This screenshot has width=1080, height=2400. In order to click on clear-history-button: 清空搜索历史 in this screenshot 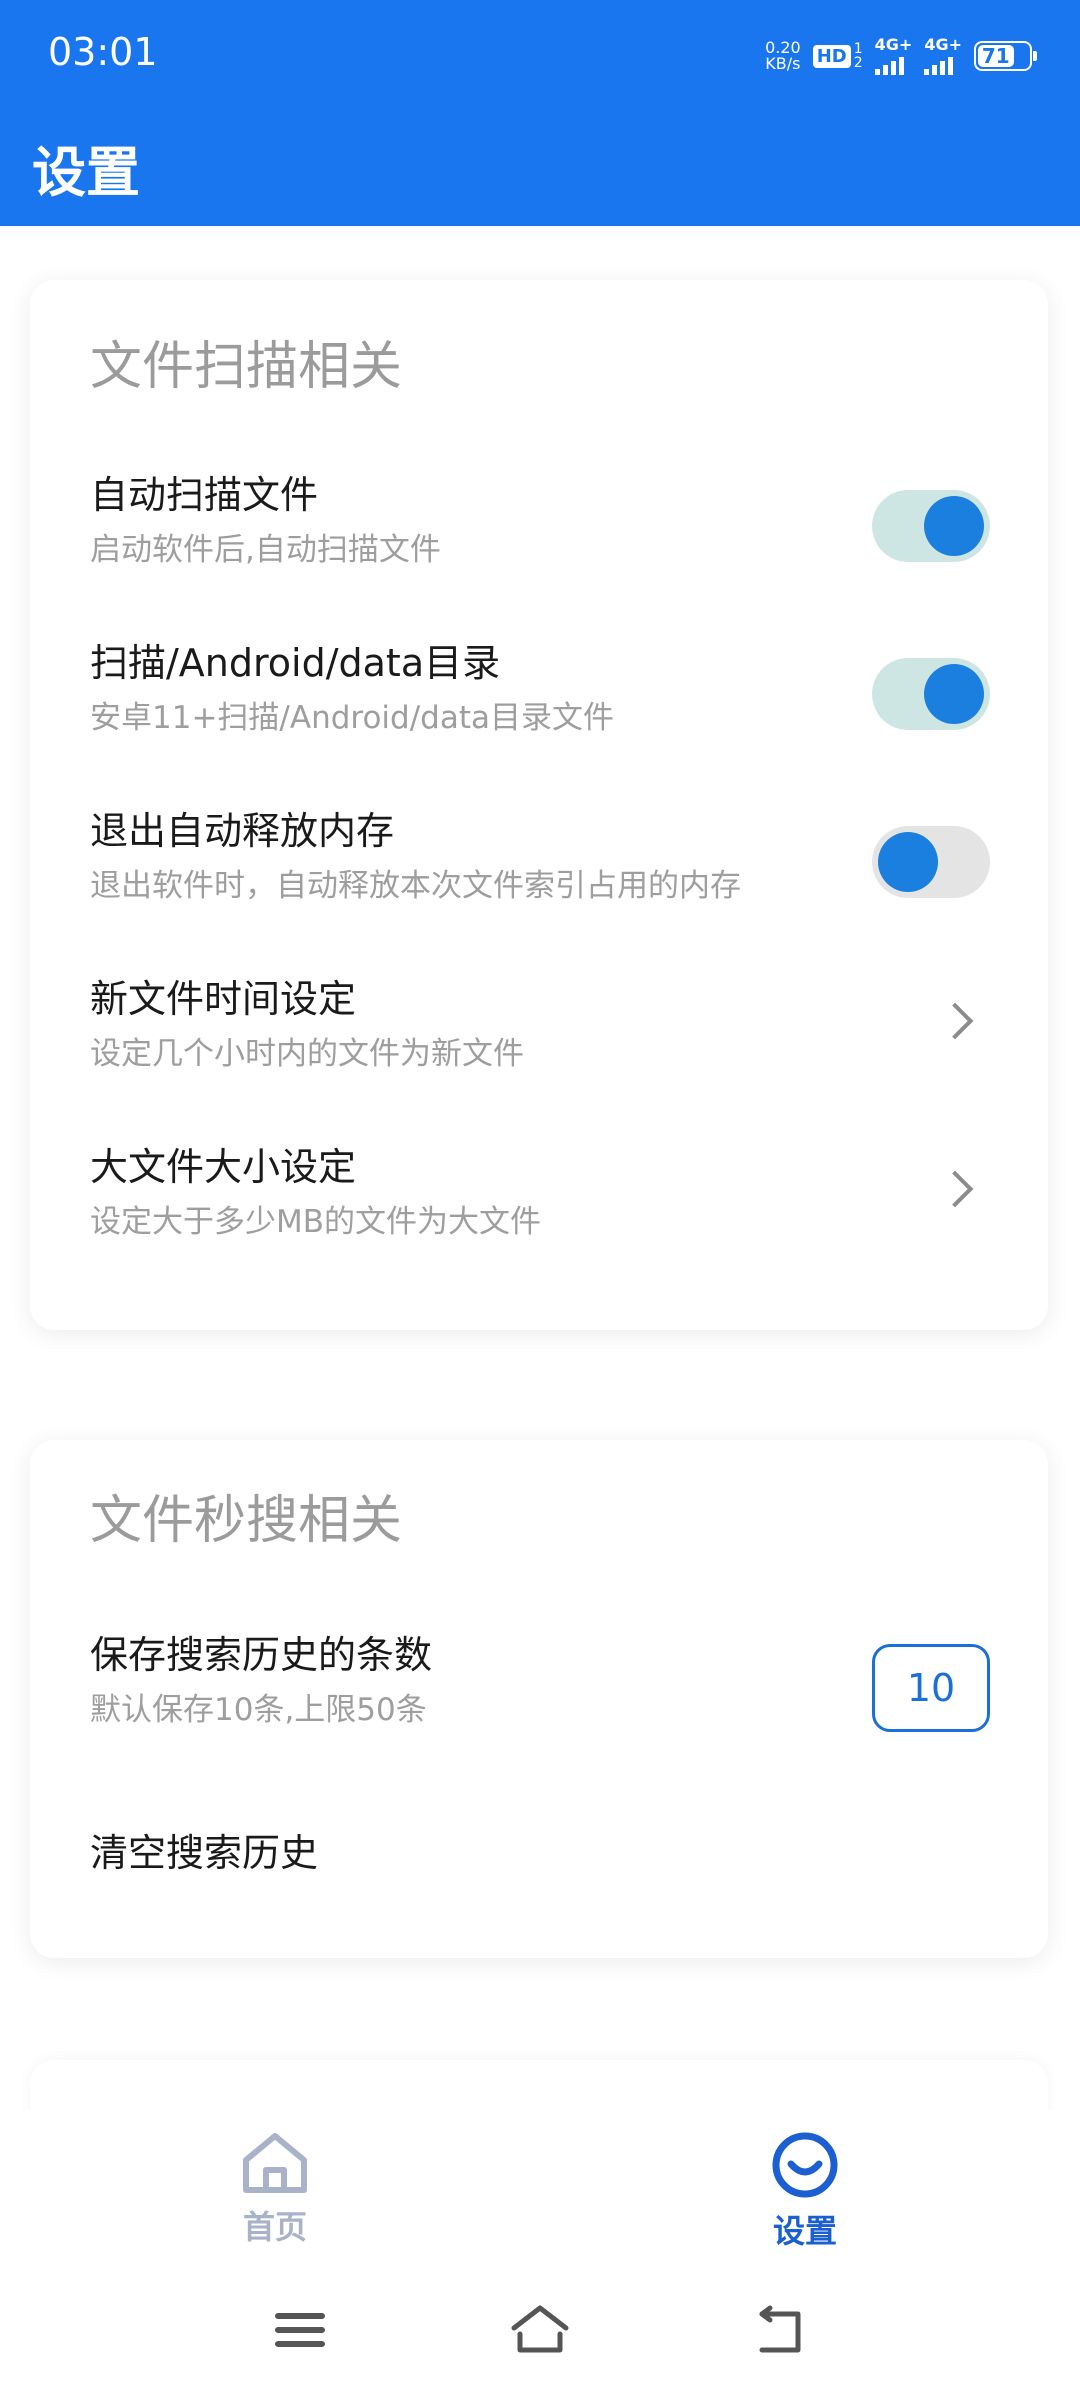, I will do `click(539, 1860)`.